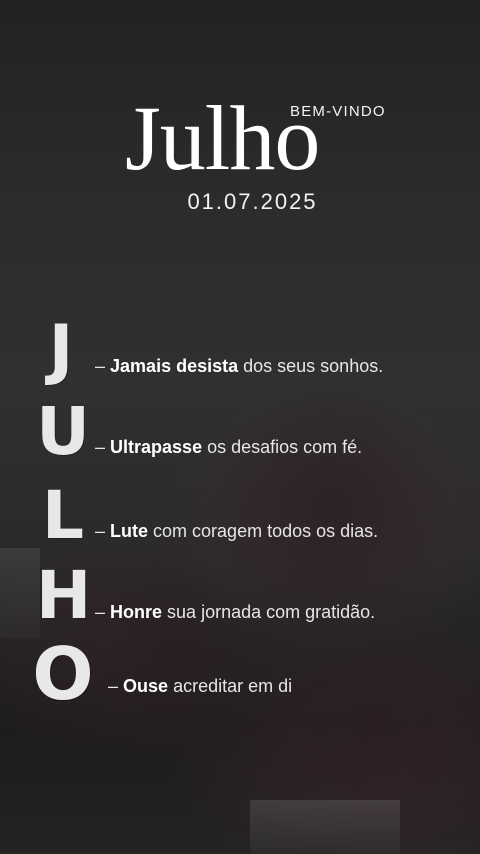 Image resolution: width=480 pixels, height=854 pixels. I want to click on acrostic-letter: J, so click(61, 349).